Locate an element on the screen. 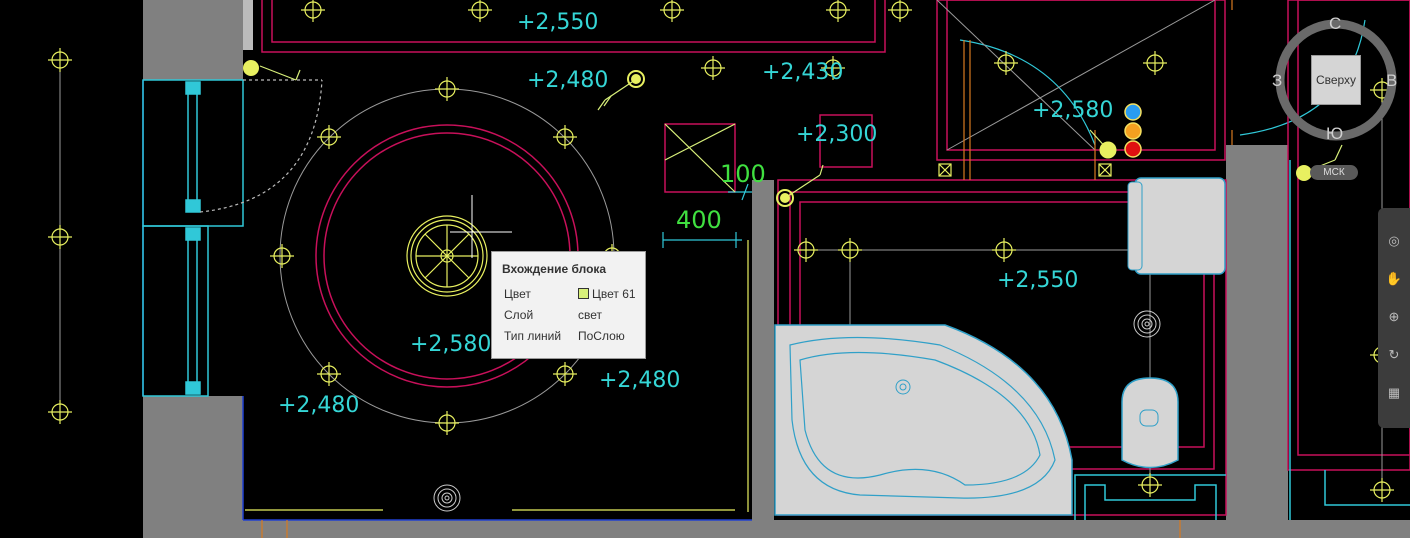  navigation-bar: ◎ ✋ ⊕ ↻ ▦ is located at coordinates (1394, 318).